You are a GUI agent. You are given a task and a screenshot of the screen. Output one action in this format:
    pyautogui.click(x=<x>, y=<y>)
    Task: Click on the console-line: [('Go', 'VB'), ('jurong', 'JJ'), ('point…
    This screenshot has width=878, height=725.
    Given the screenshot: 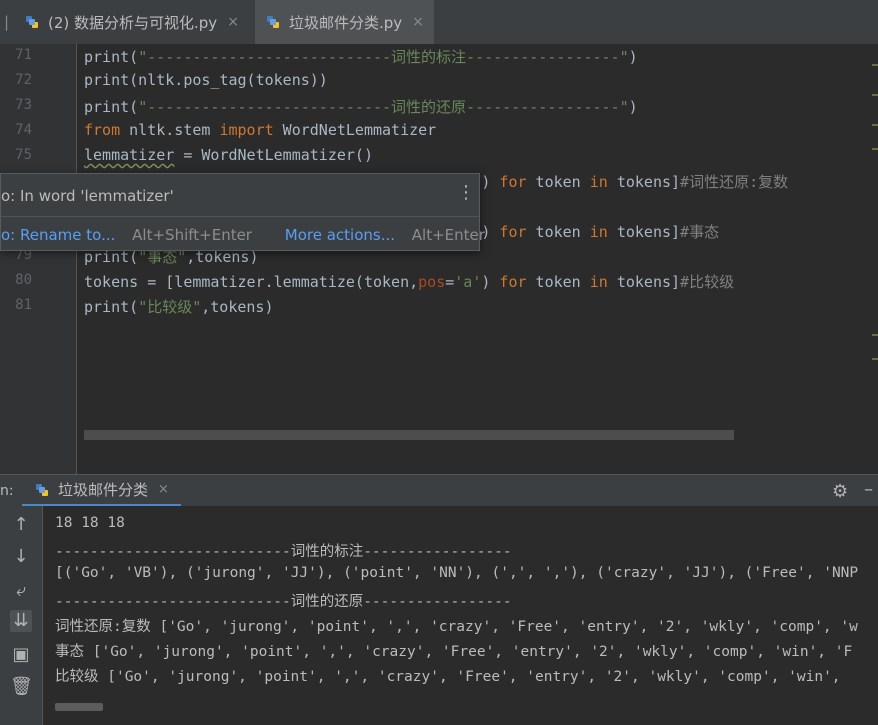 What is the action you would take?
    pyautogui.click(x=457, y=573)
    